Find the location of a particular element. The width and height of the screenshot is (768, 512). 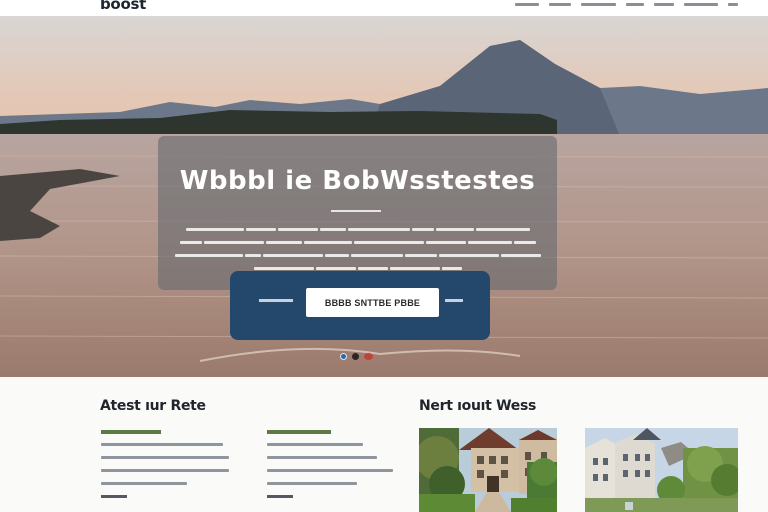

news-section-header: Nert ıouıt Wess is located at coordinates (477, 406).